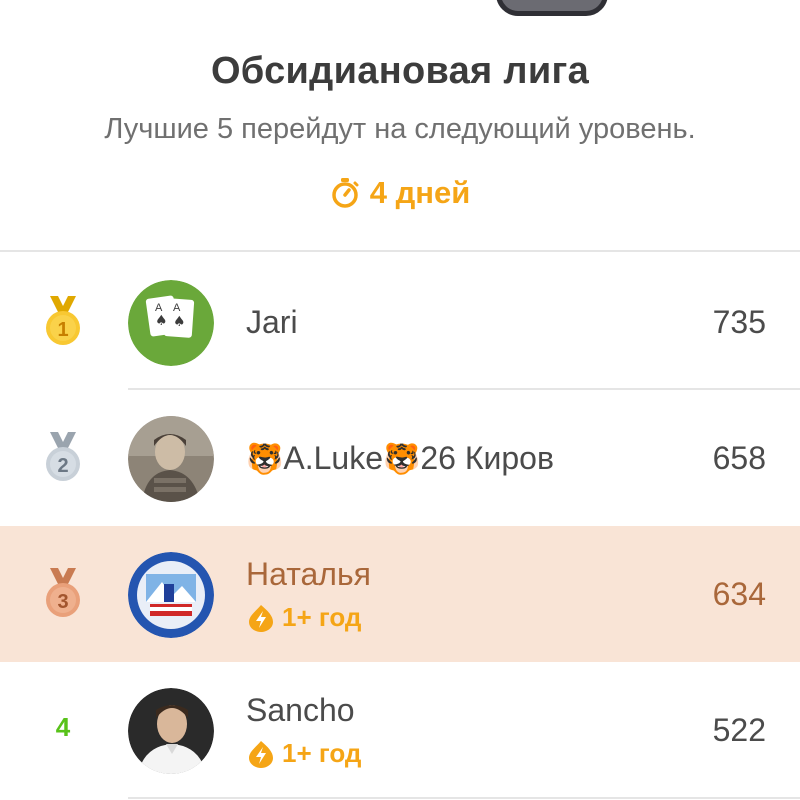  What do you see at coordinates (63, 727) in the screenshot?
I see `rank-number: 4` at bounding box center [63, 727].